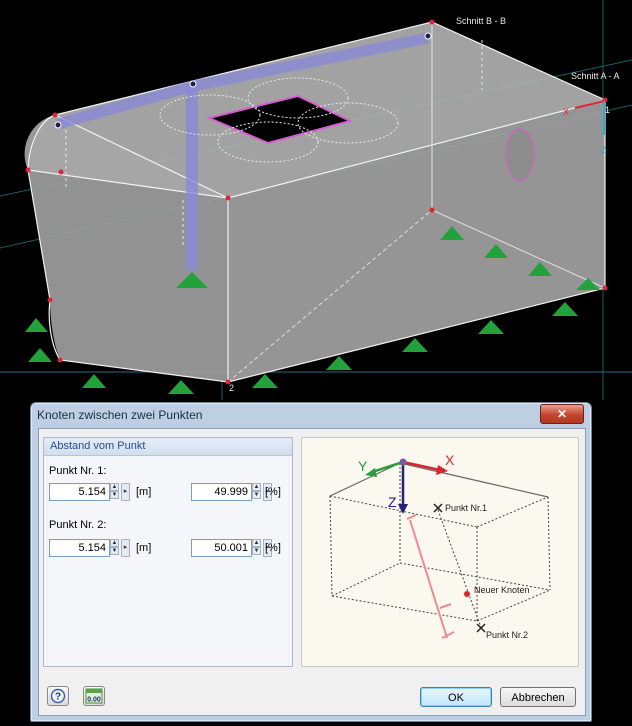 This screenshot has height=726, width=632. Describe the element at coordinates (78, 471) in the screenshot. I see `point1-label: Punkt Nr. 1:` at that location.